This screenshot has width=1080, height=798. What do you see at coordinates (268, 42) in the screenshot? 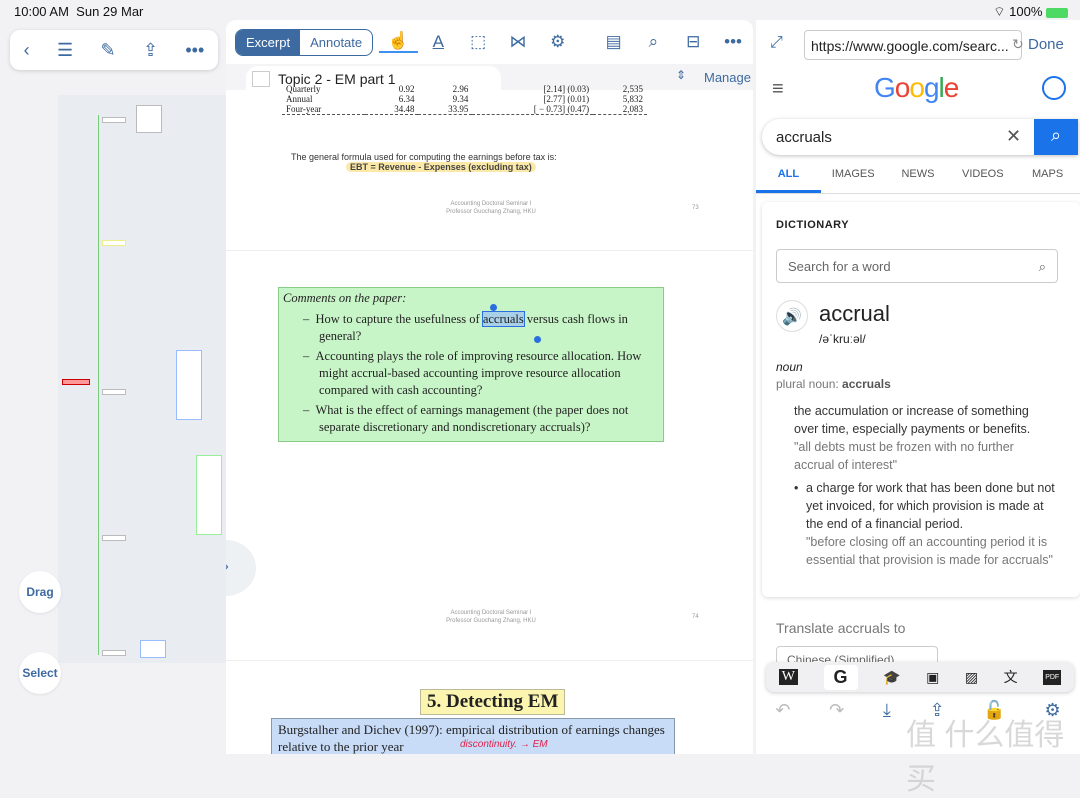
I see `excerpt-tab: Excerpt` at bounding box center [268, 42].